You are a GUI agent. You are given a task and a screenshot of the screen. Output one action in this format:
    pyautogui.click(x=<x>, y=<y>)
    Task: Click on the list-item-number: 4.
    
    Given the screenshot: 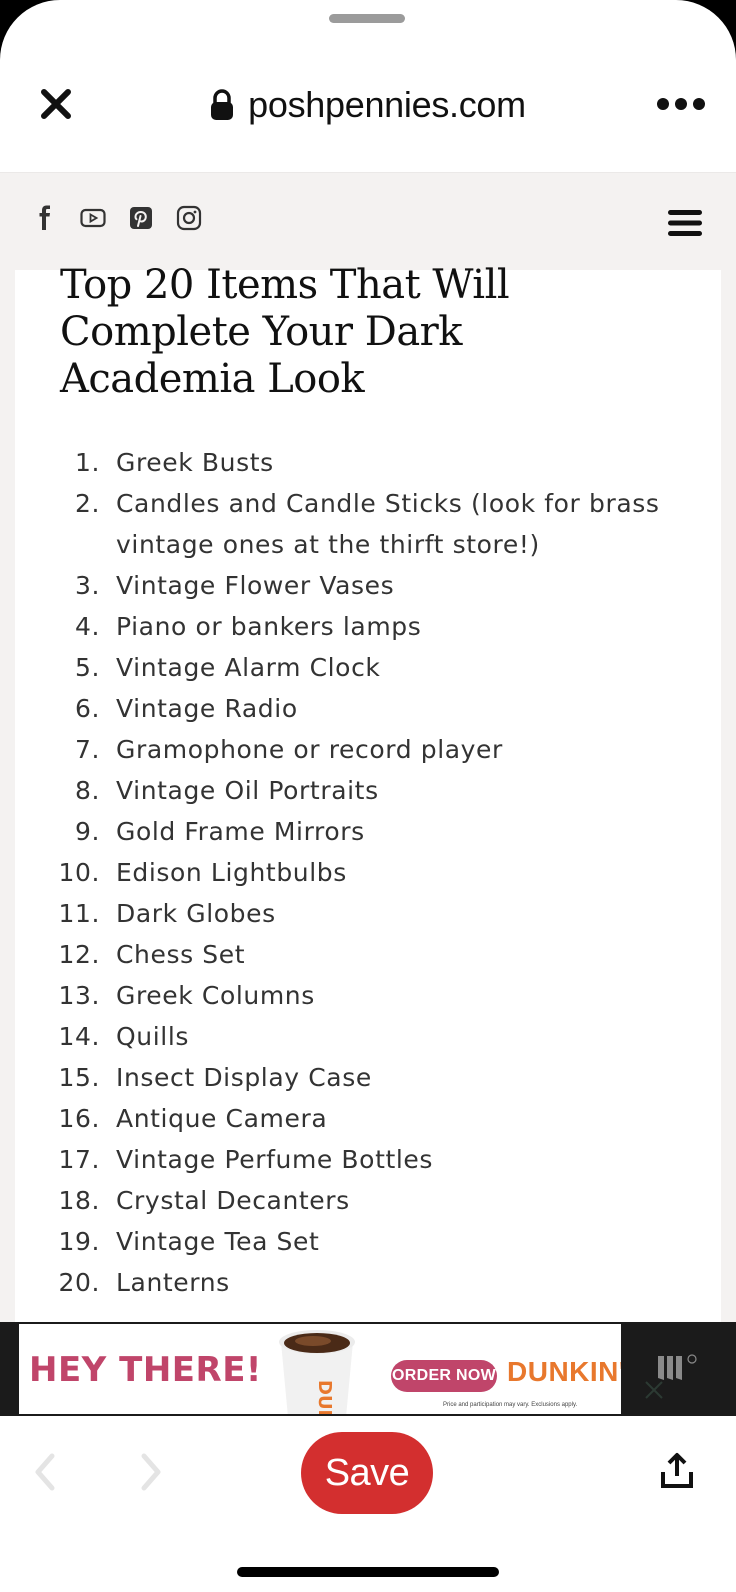 What is the action you would take?
    pyautogui.click(x=87, y=626)
    